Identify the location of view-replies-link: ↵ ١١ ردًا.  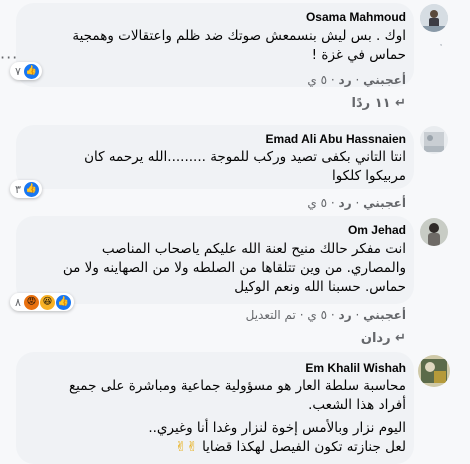
(379, 103).